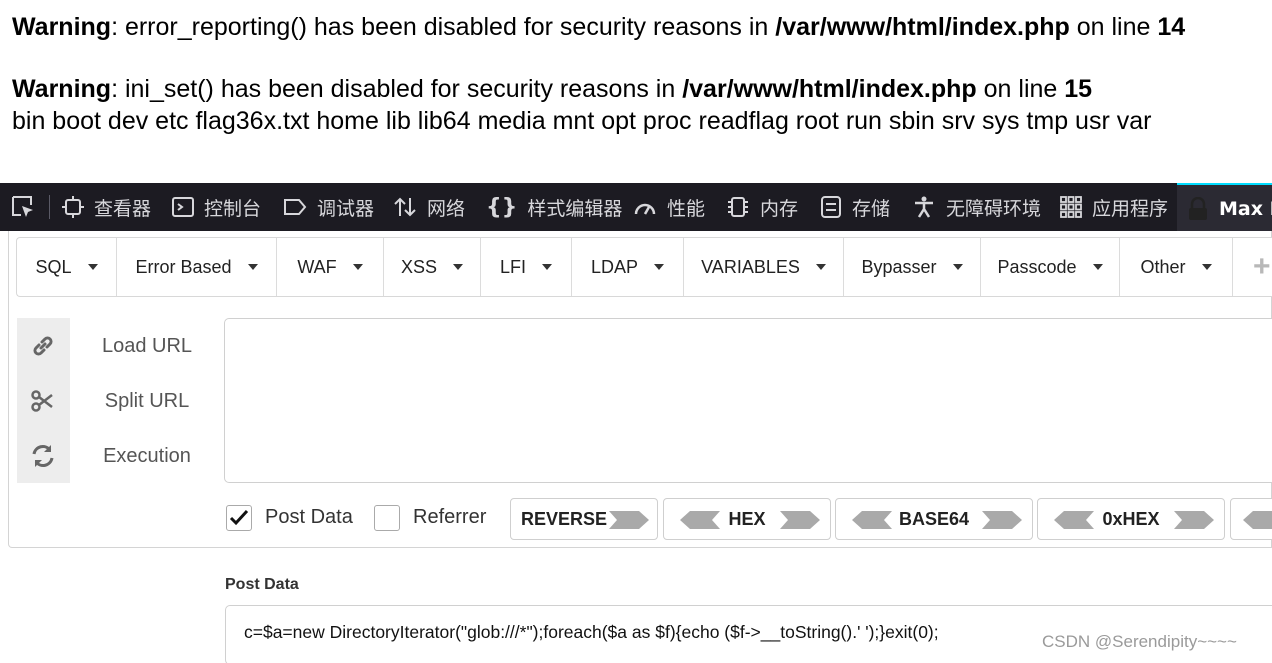 This screenshot has height=663, width=1272. What do you see at coordinates (450, 517) in the screenshot?
I see `referrer-label: Referrer` at bounding box center [450, 517].